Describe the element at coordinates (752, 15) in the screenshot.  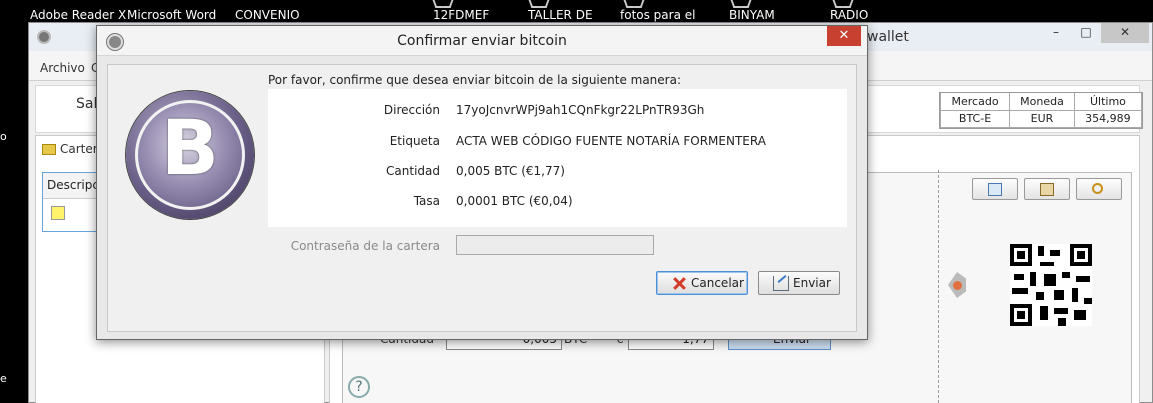
I see `desktop-icon-label: BINYAM` at that location.